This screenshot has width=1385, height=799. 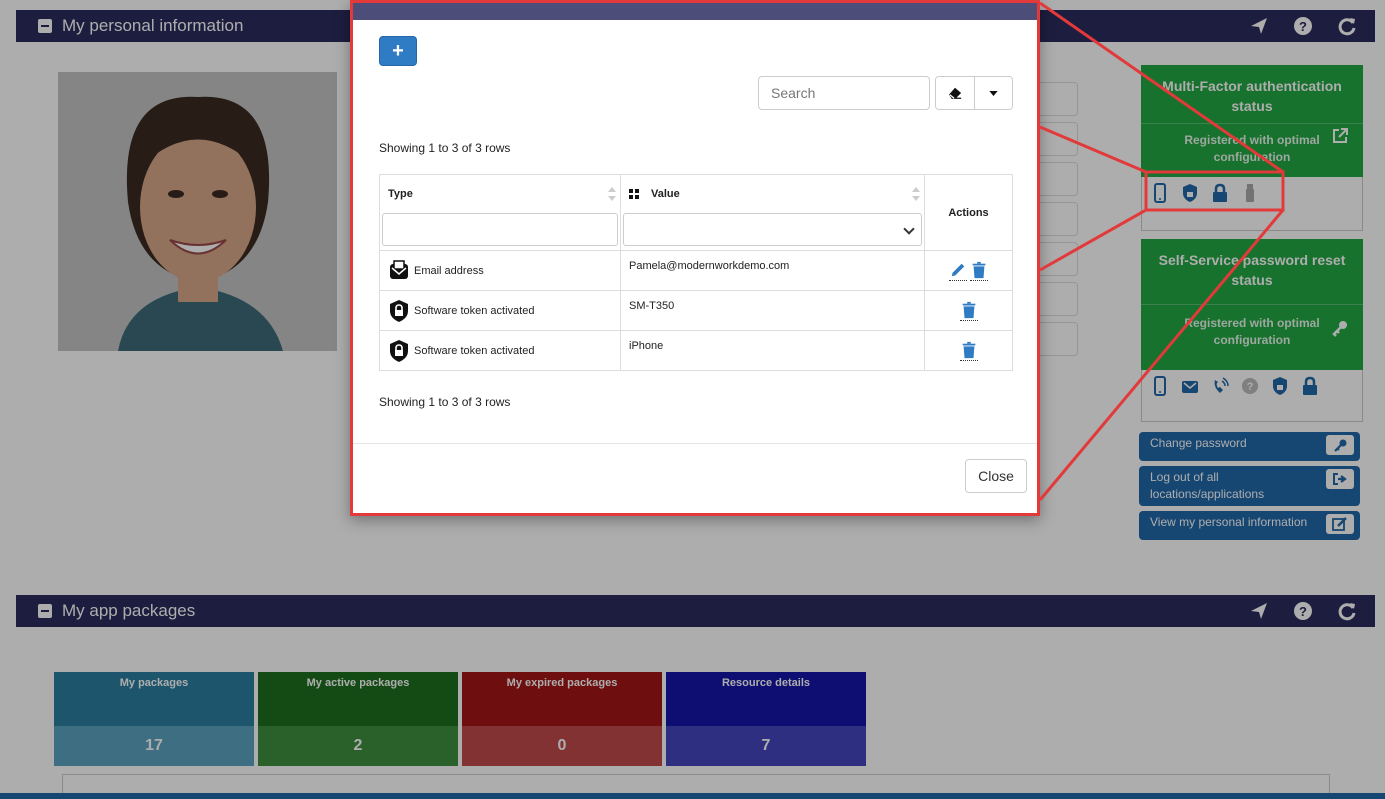 I want to click on eraser-icon, so click(x=955, y=93).